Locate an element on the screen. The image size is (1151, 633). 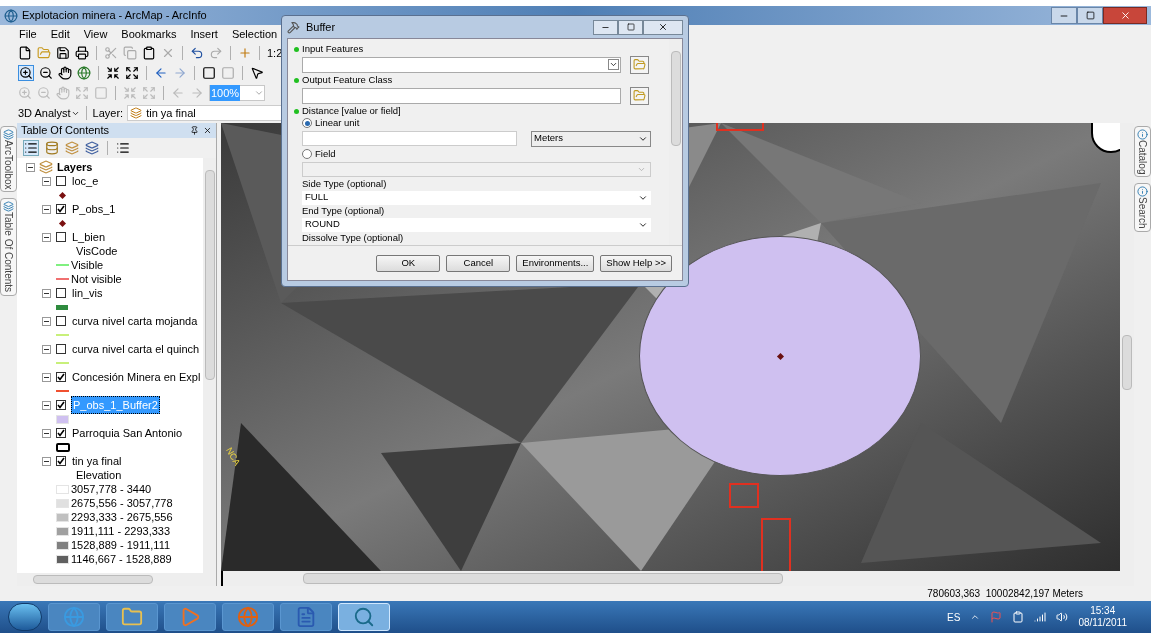
new-document-icon is located at coordinates (25, 53).